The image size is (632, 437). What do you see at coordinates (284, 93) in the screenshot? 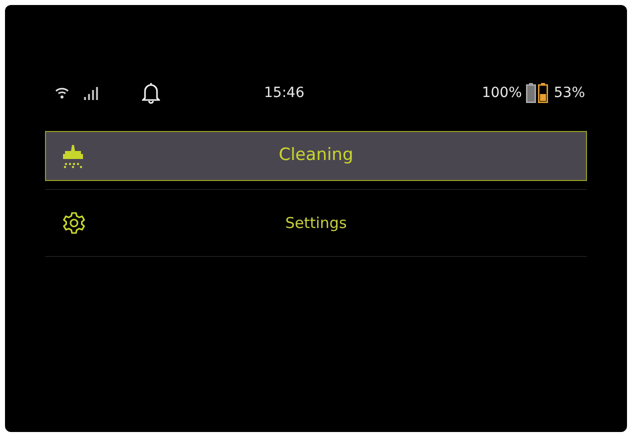
I see `clock-time: 15:46` at bounding box center [284, 93].